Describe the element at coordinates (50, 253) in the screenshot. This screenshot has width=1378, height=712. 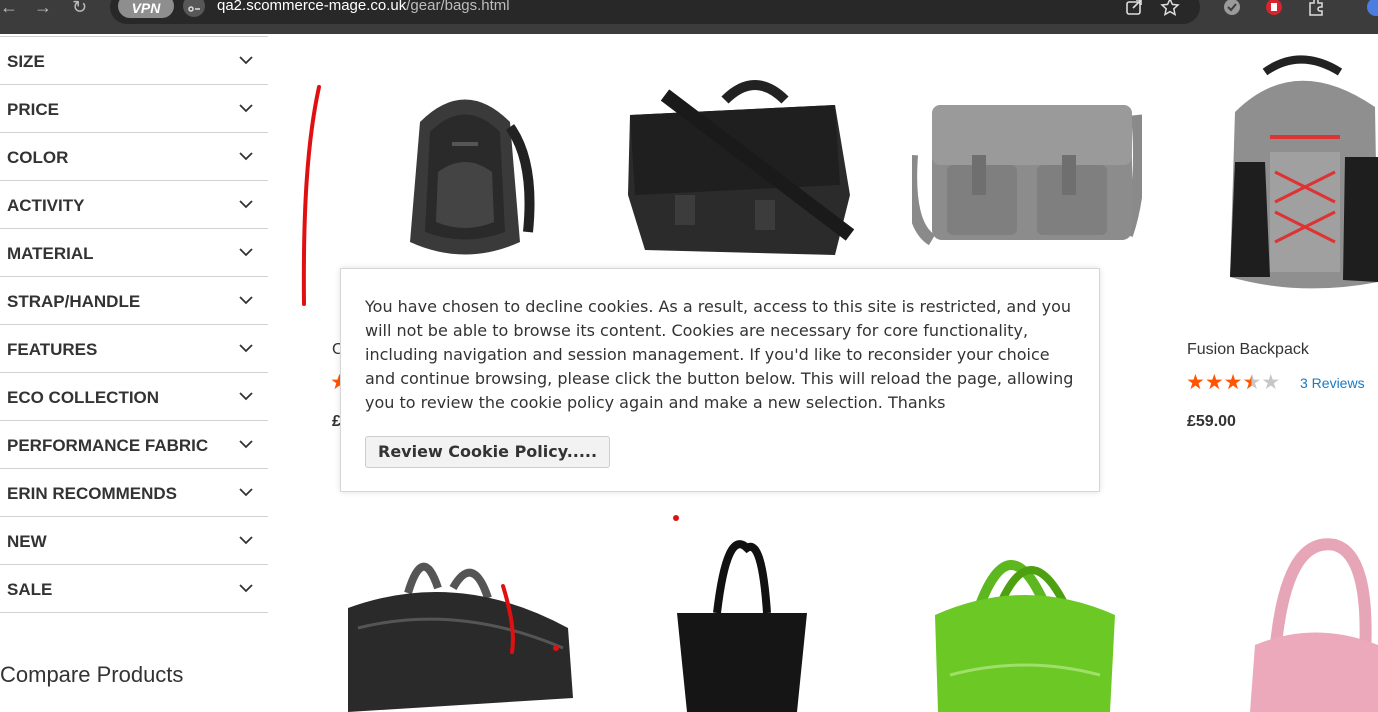
I see `filter-label: MATERIAL` at that location.